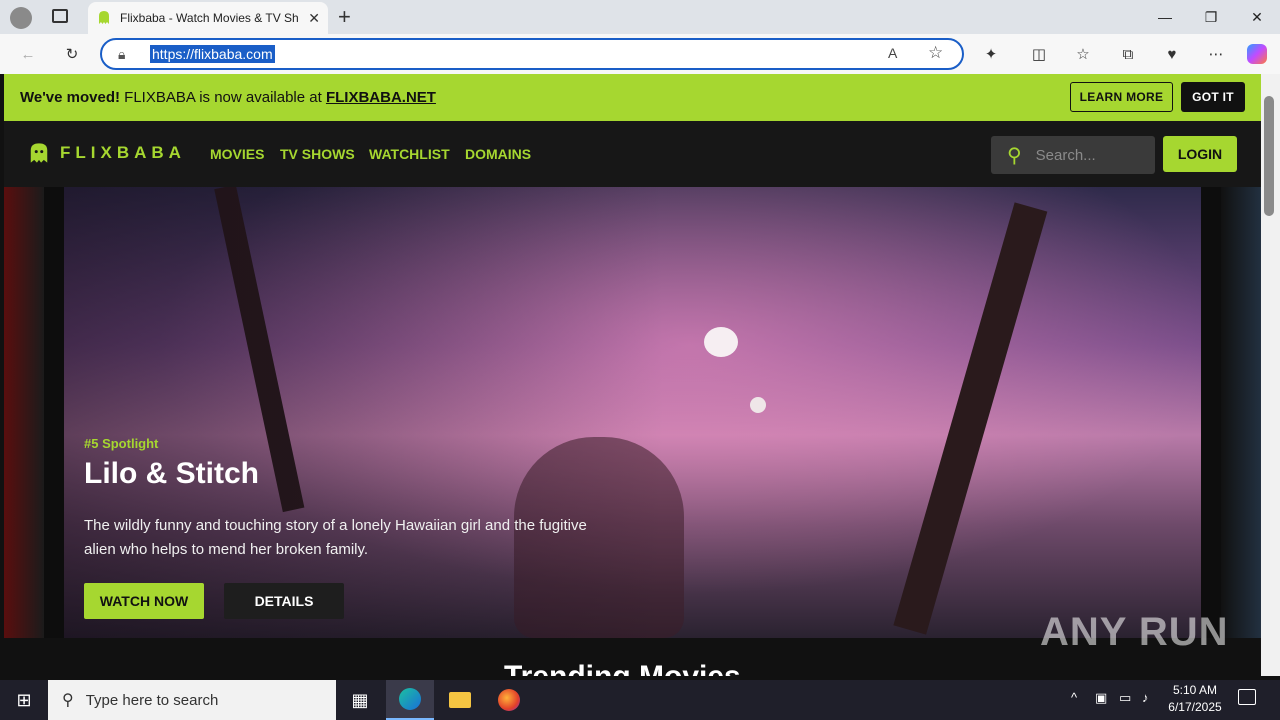 This screenshot has width=1280, height=720. I want to click on flower-icon, so click(721, 342).